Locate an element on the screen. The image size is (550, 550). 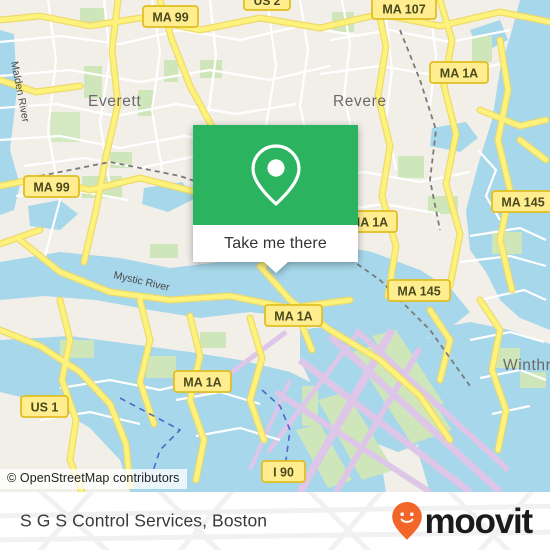
road-shield: I 90 is located at coordinates (283, 471).